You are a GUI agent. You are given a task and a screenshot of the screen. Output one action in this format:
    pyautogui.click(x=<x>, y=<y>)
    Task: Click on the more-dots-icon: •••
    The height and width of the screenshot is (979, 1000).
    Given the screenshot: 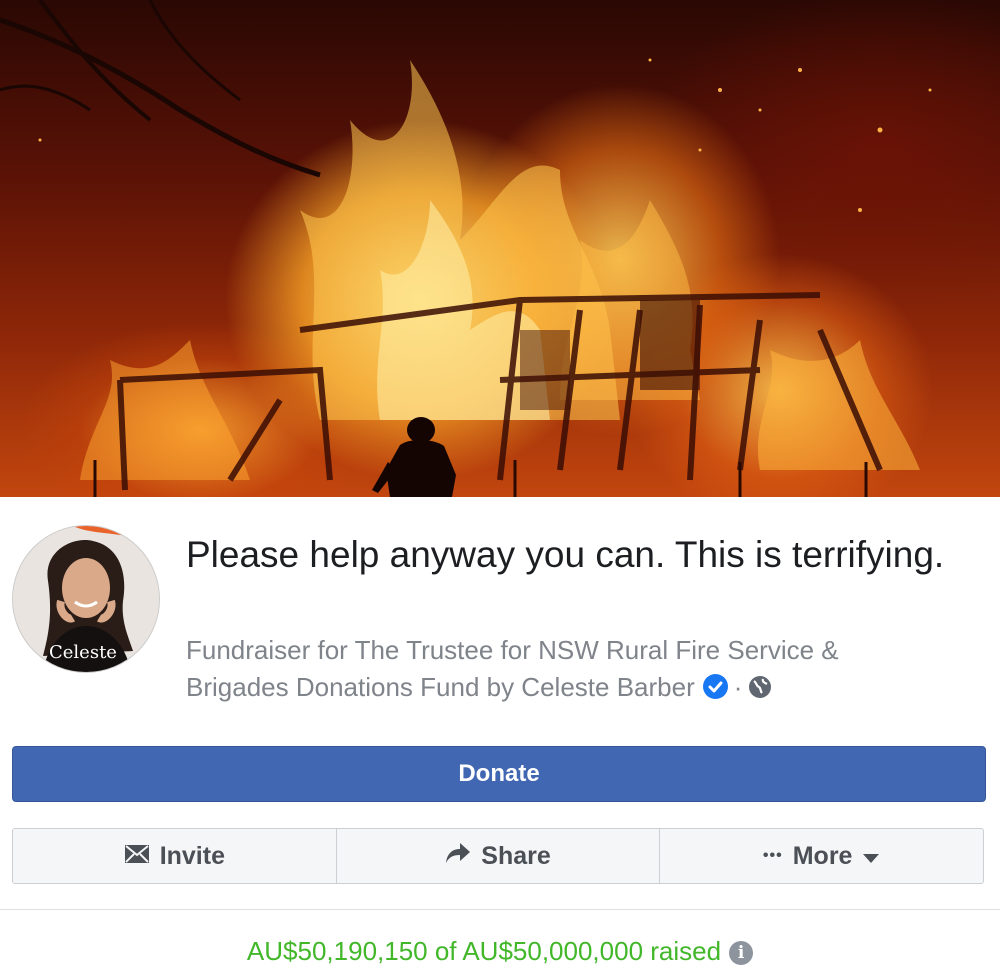 What is the action you would take?
    pyautogui.click(x=772, y=855)
    